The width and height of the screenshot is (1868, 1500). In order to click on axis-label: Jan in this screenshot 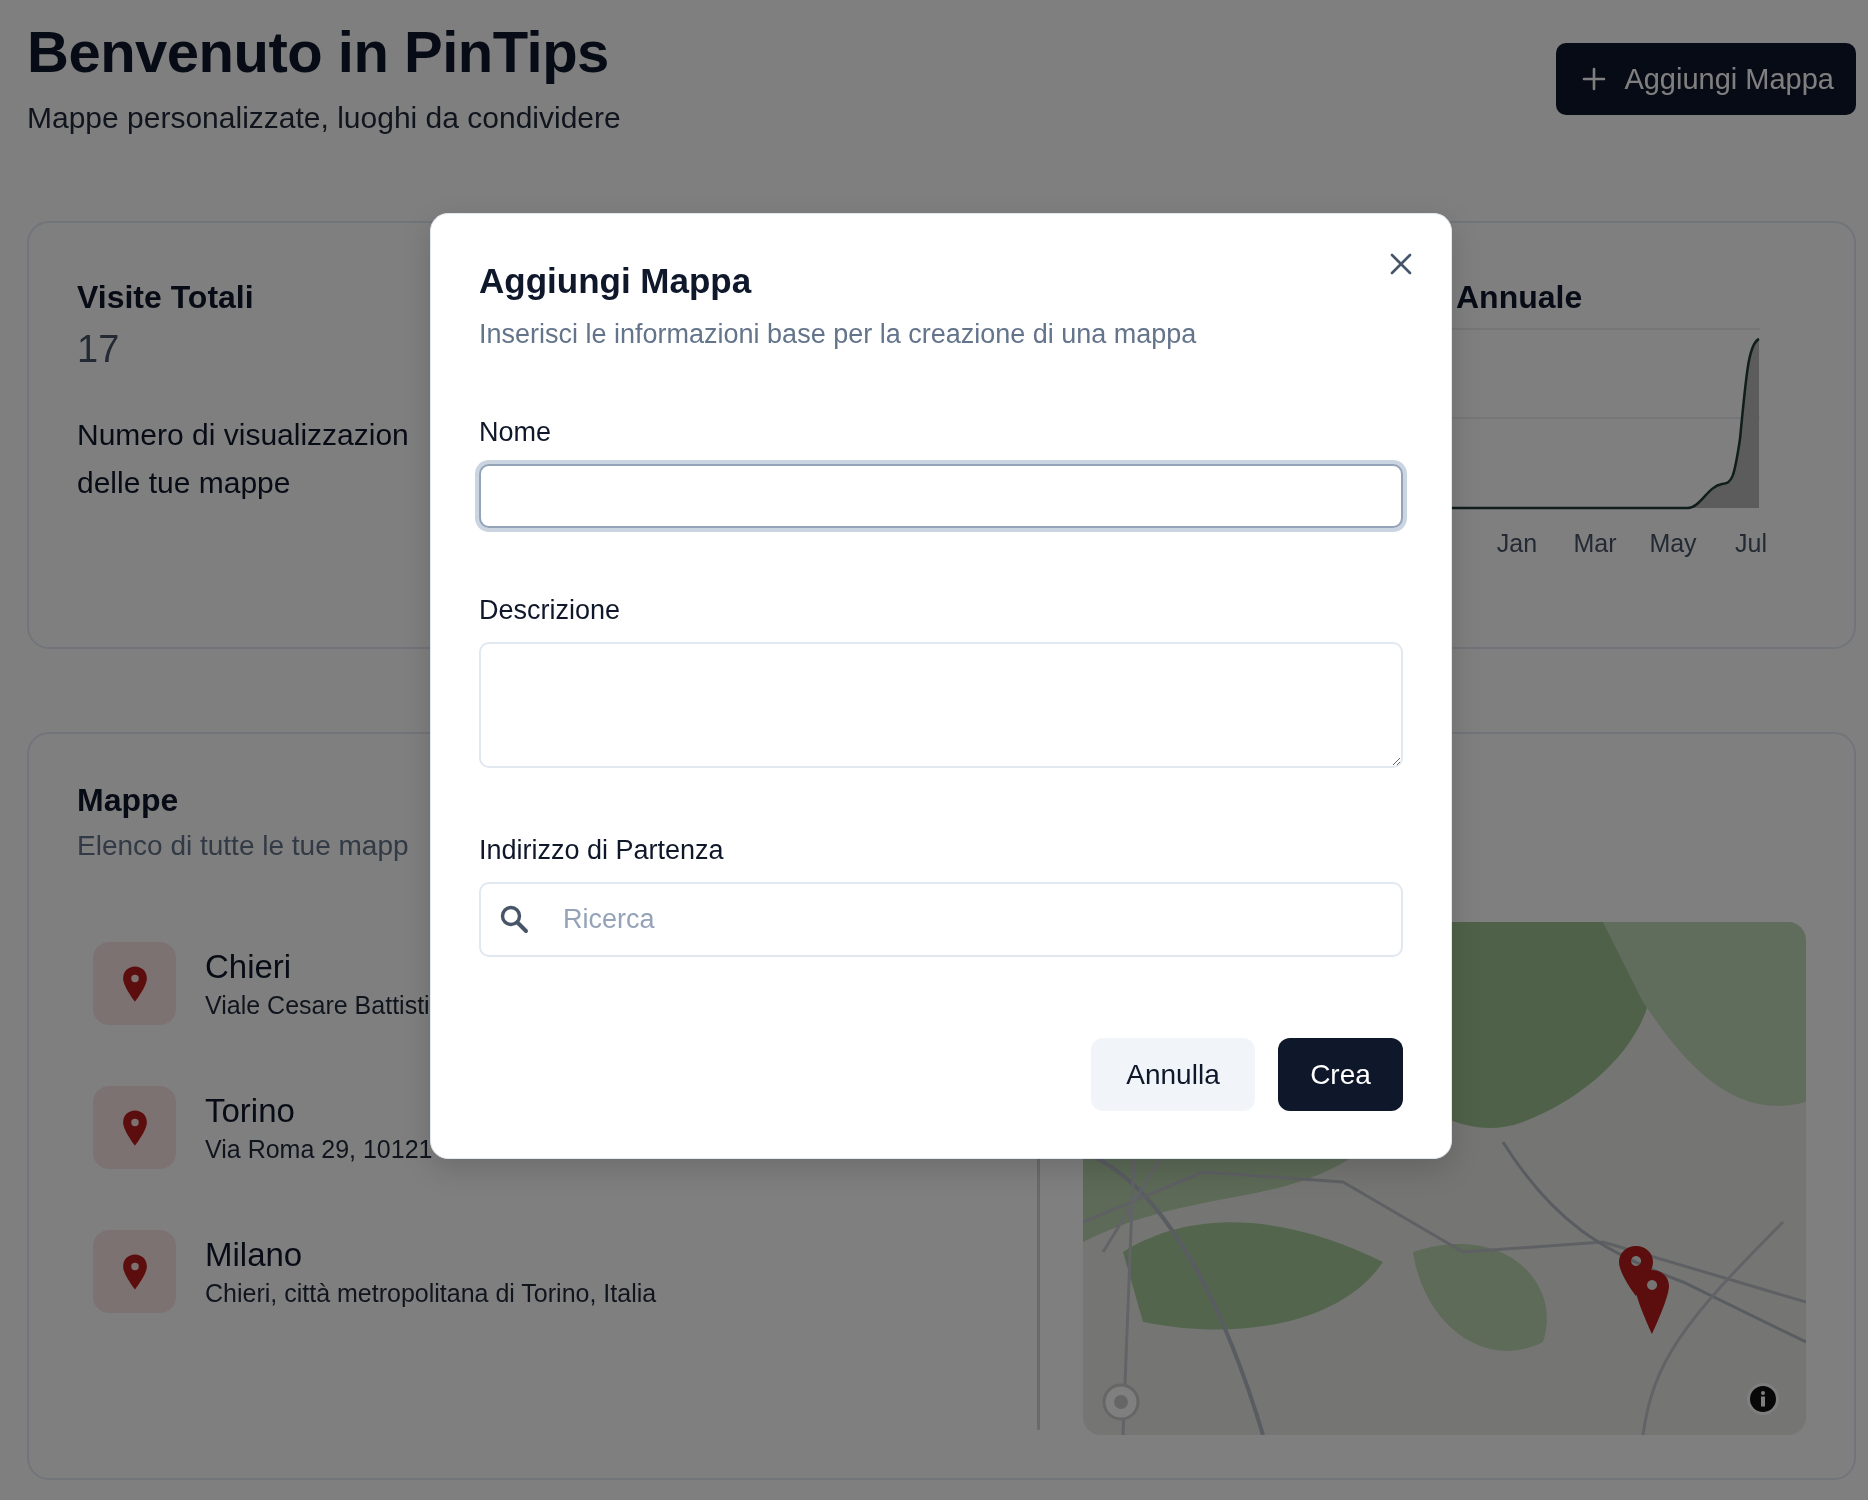, I will do `click(1517, 543)`.